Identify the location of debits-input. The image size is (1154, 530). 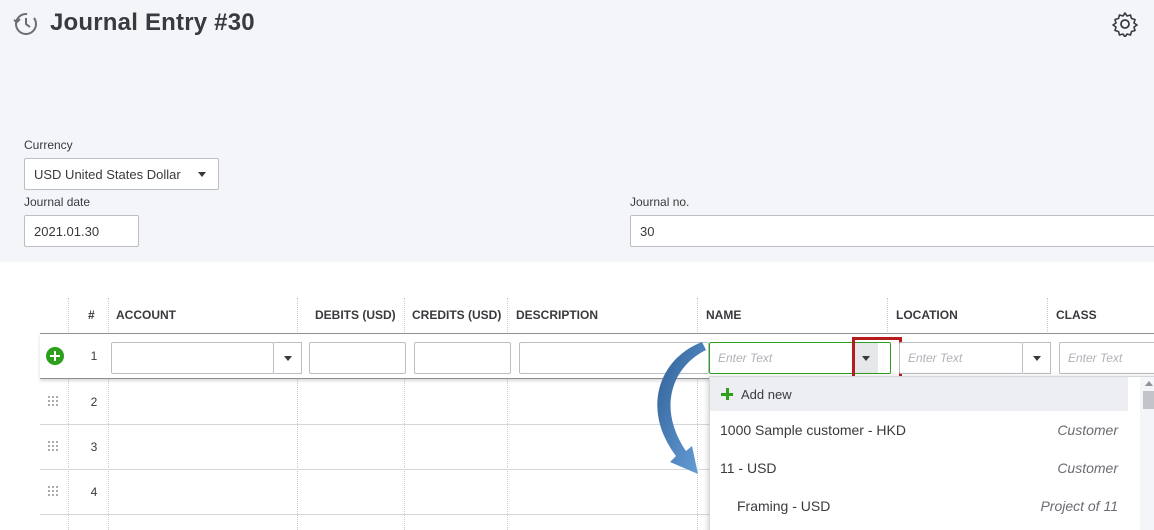
(357, 358).